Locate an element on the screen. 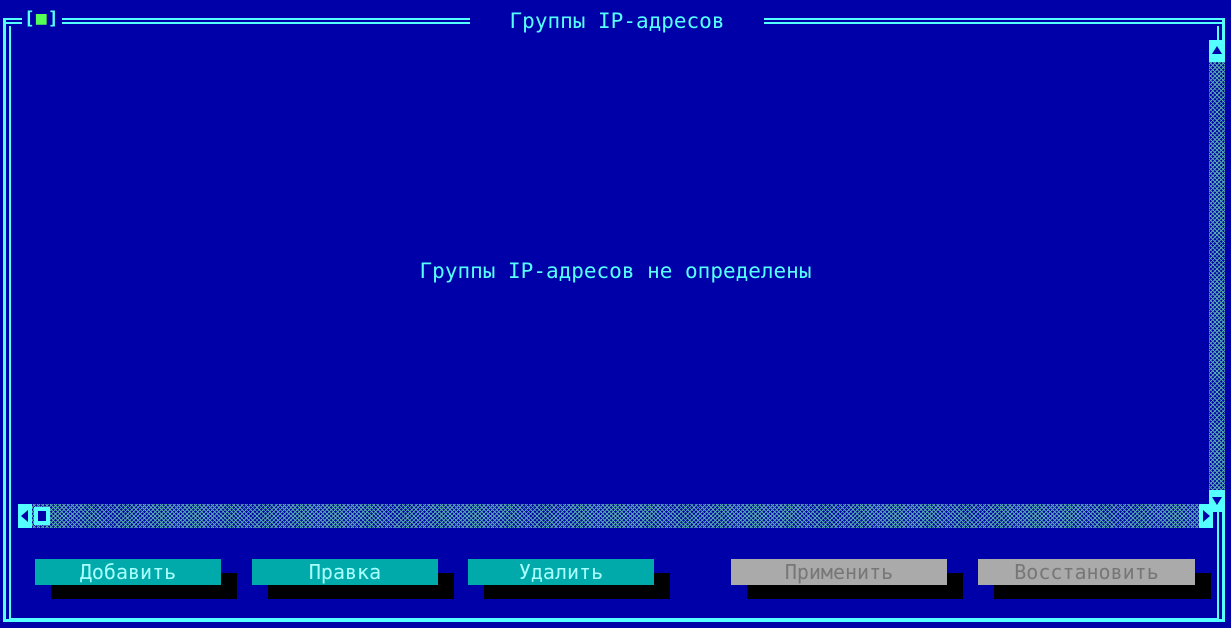 The image size is (1231, 628). scroll-thumb is located at coordinates (42, 516).